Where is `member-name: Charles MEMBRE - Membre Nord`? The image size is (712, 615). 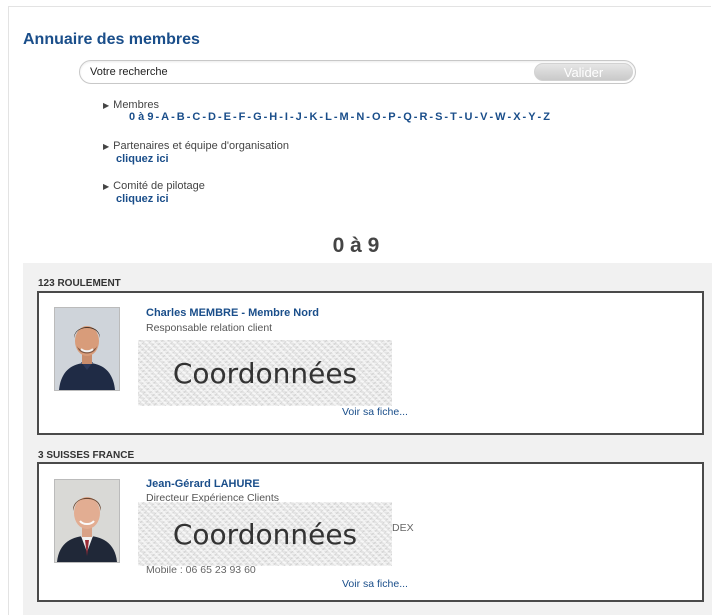 member-name: Charles MEMBRE - Membre Nord is located at coordinates (232, 313).